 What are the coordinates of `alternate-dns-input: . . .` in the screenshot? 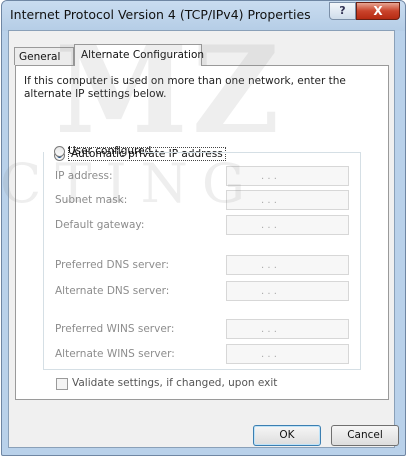 It's located at (287, 291).